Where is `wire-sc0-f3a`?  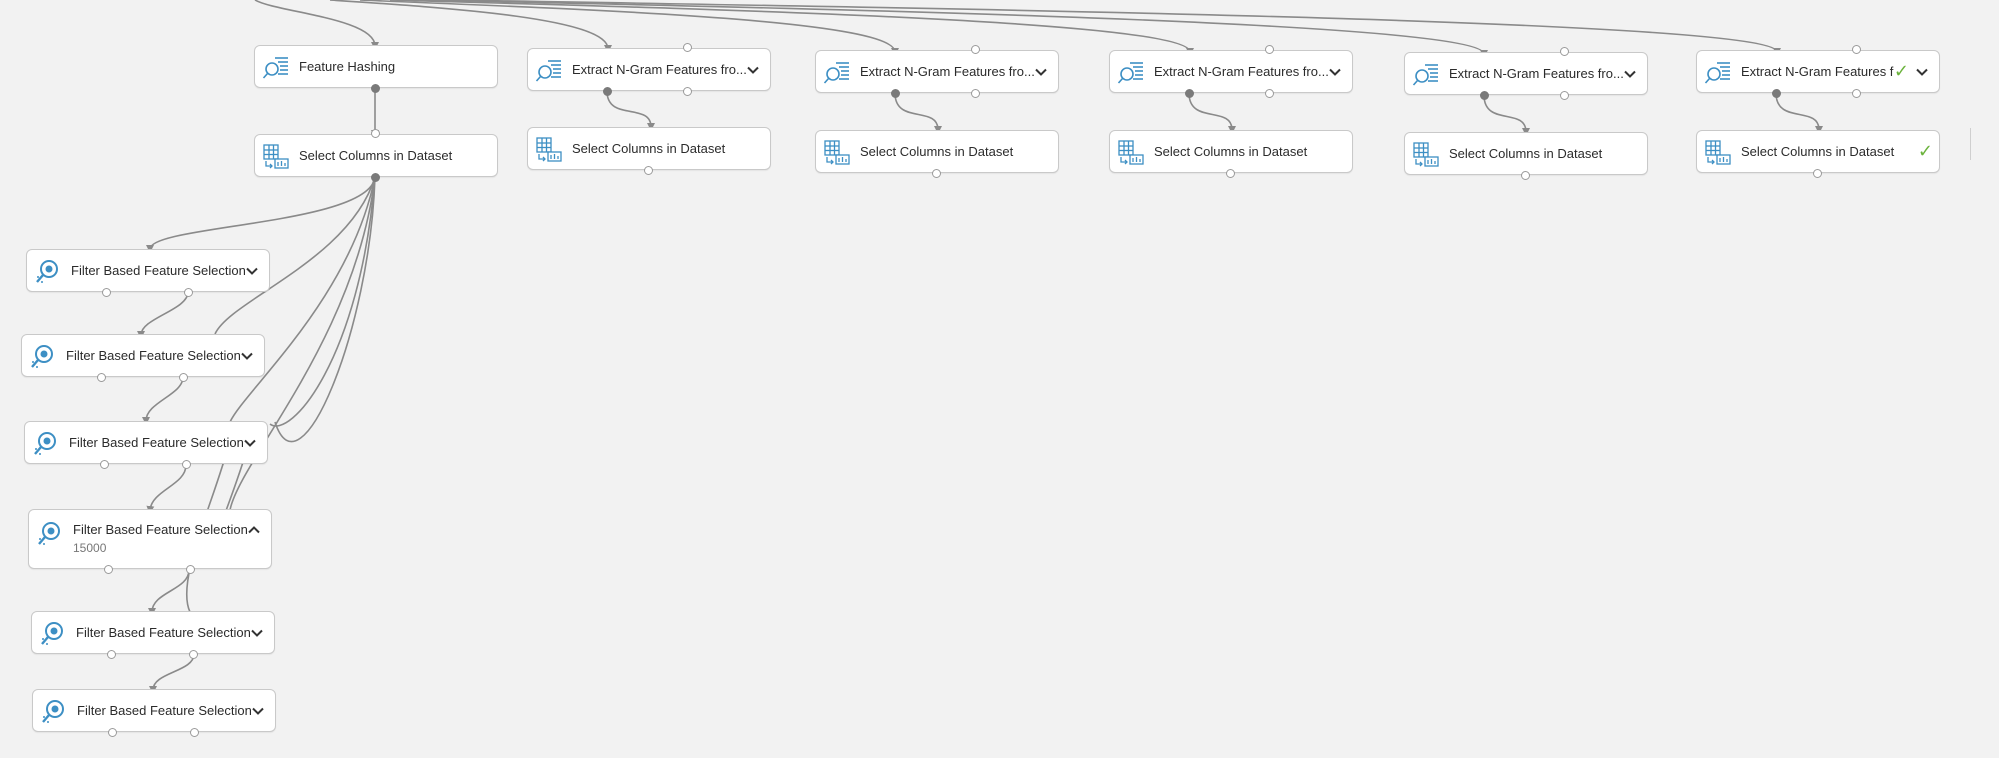
wire-sc0-f3a is located at coordinates (302, 299).